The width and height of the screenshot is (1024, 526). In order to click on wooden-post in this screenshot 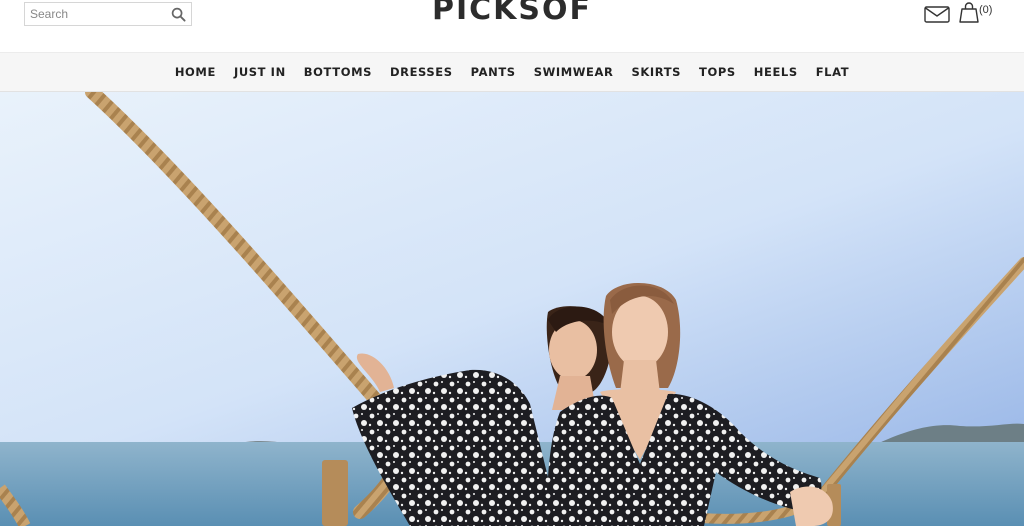, I will do `click(335, 493)`.